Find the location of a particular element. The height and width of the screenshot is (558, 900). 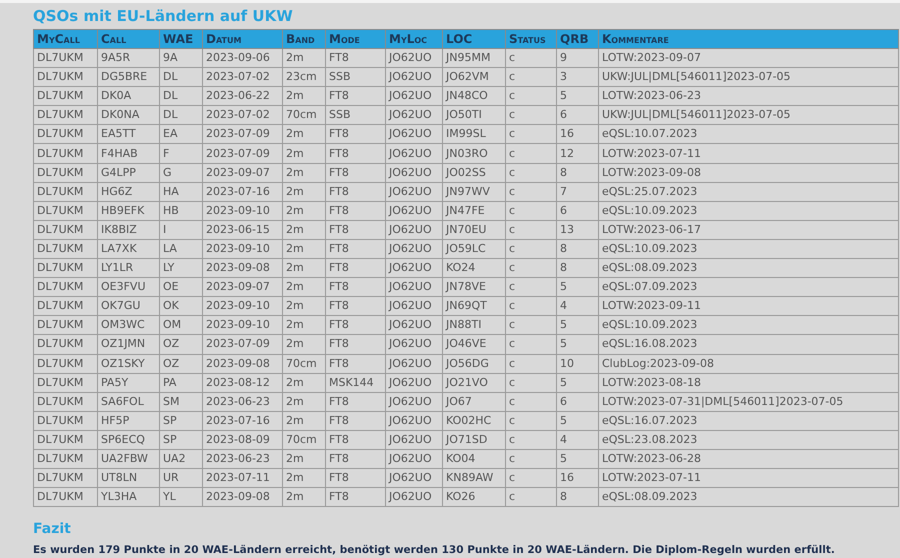

column-header: Status is located at coordinates (531, 39).